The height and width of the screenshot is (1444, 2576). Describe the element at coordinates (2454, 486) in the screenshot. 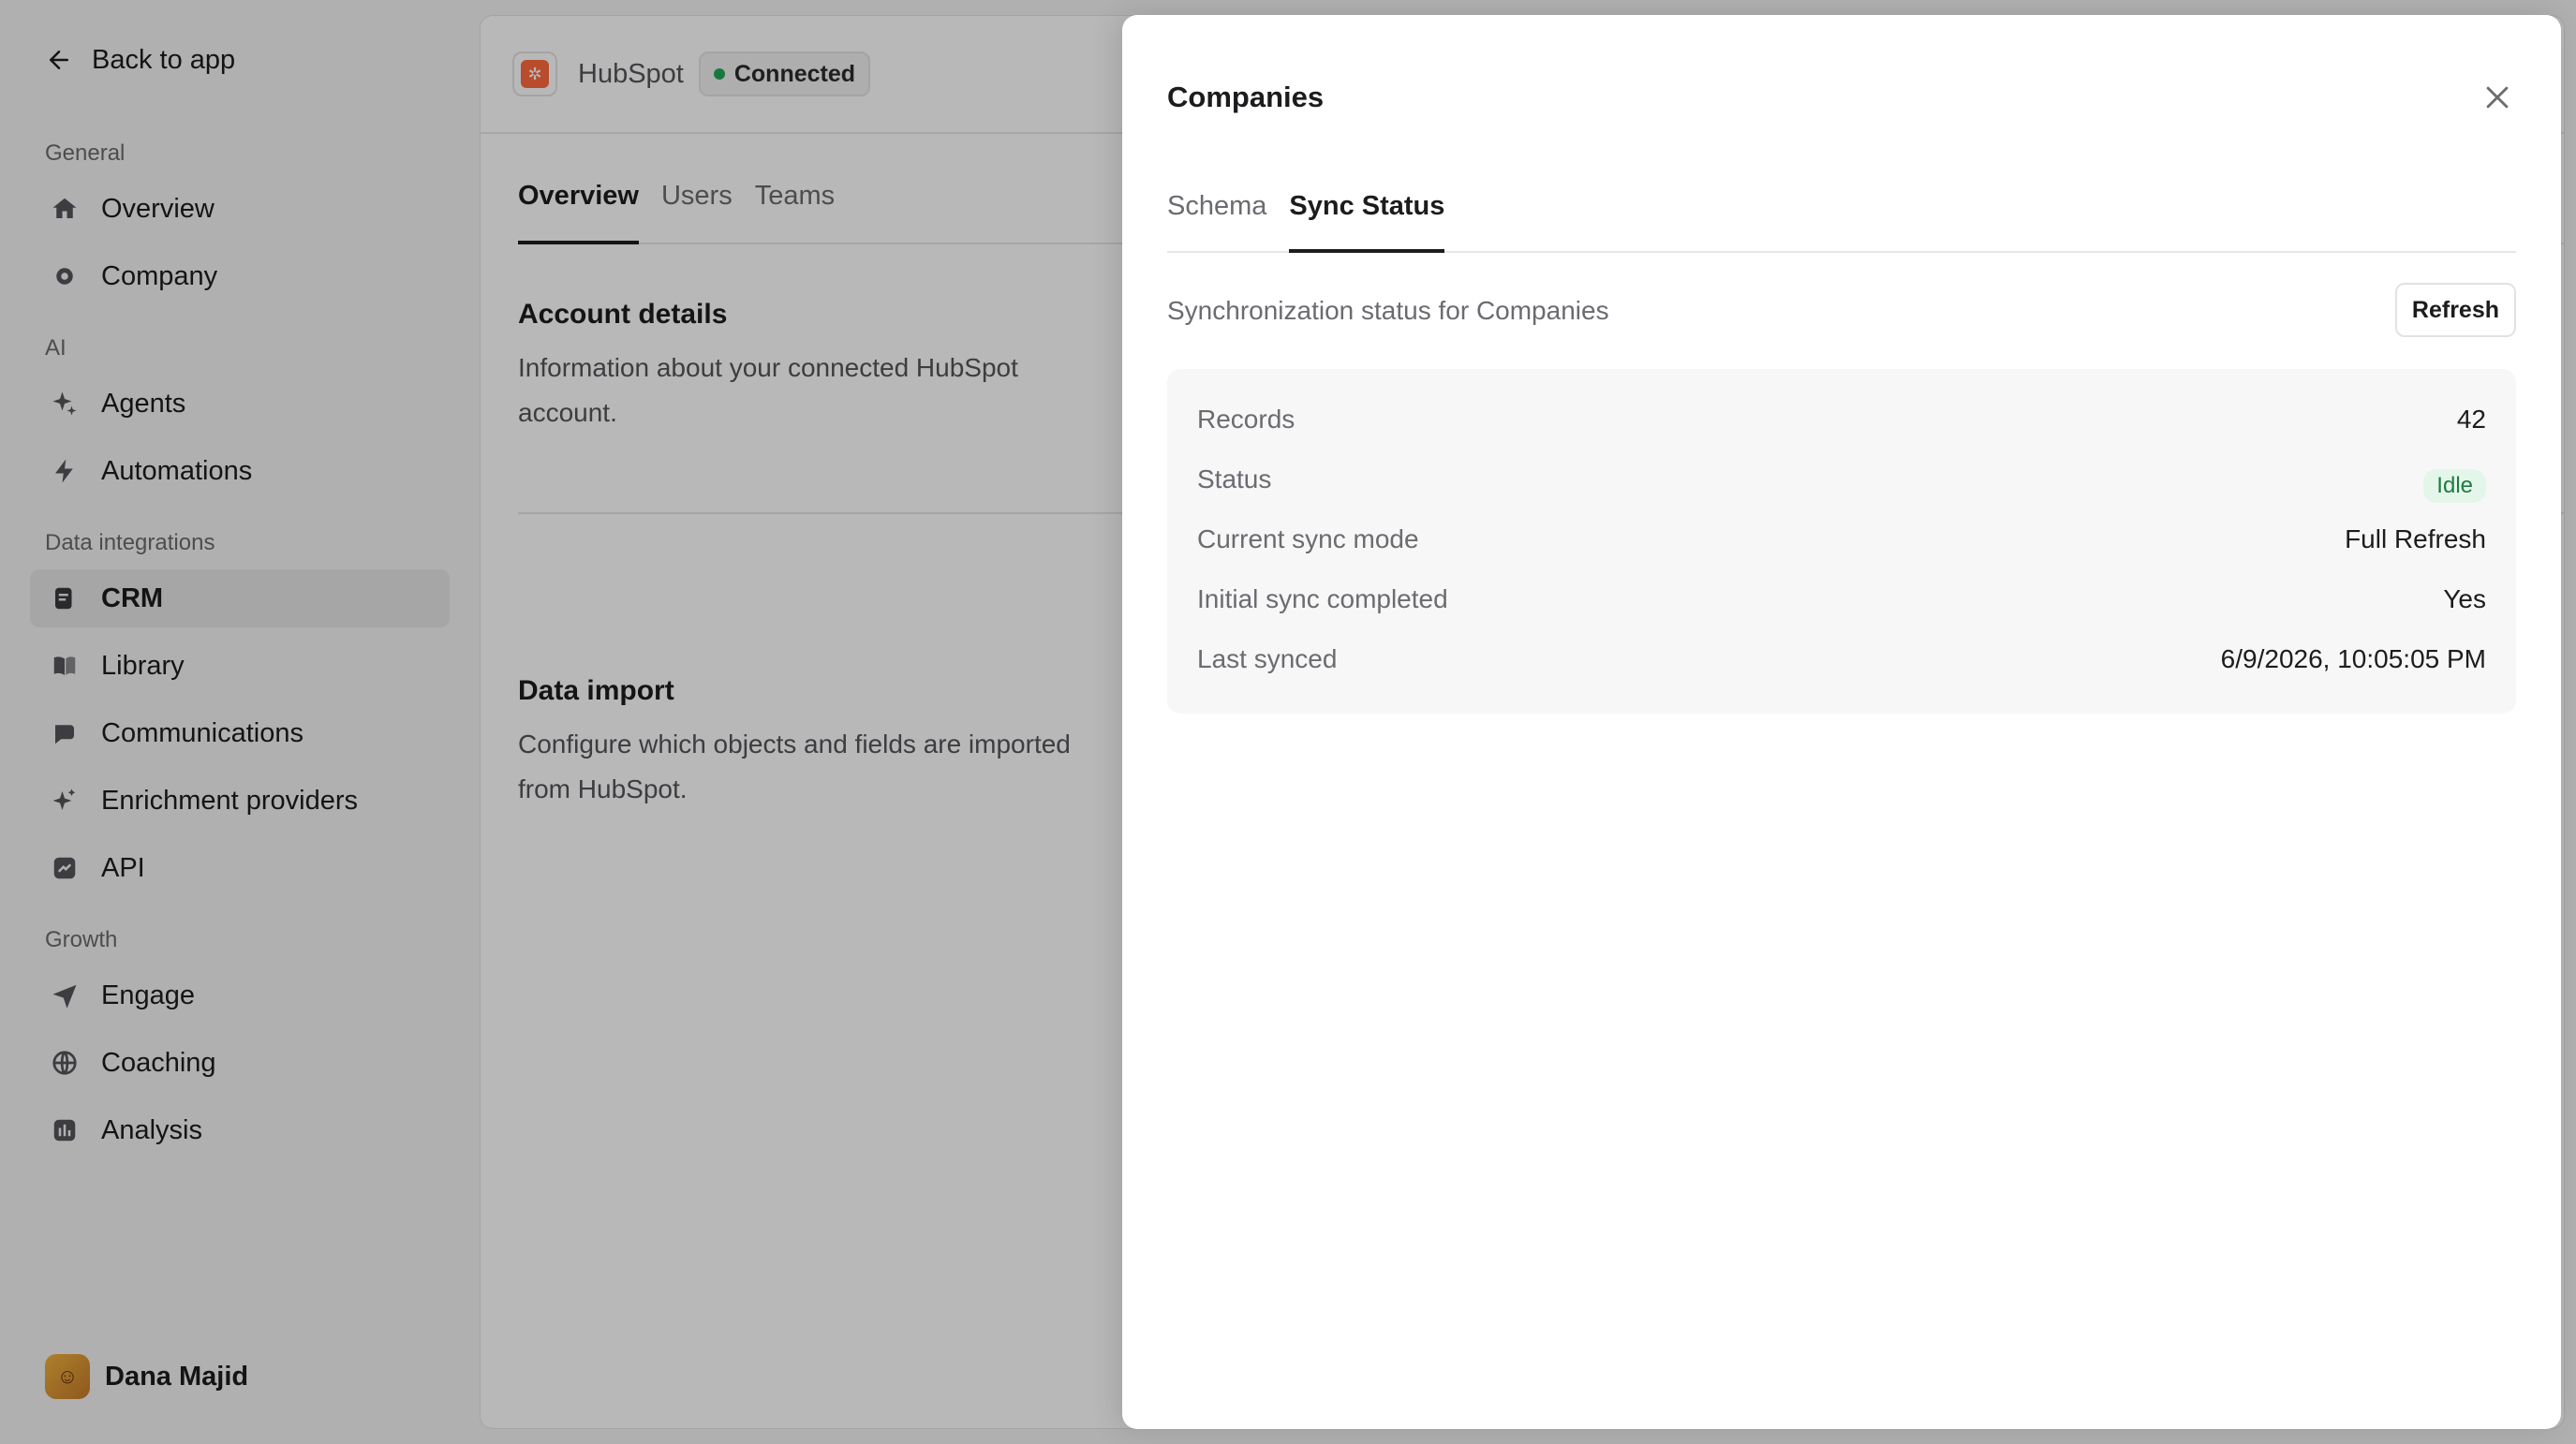

I see `status-badge: Idle` at that location.